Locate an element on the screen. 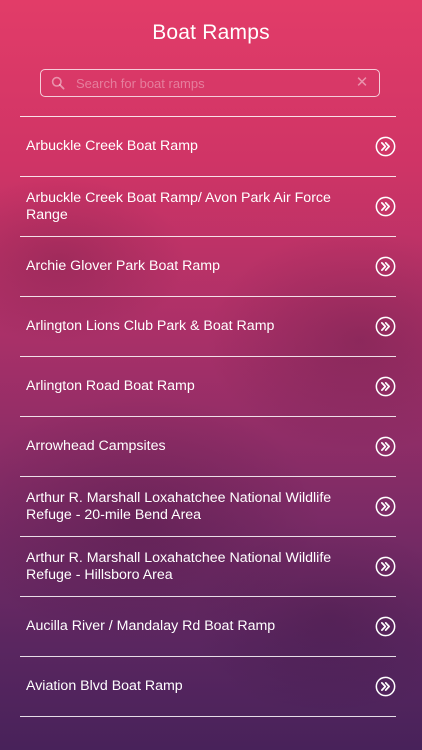 The width and height of the screenshot is (422, 750). list-item-label: Aucilla River / Mandalay Rd Boat Ramp is located at coordinates (151, 626).